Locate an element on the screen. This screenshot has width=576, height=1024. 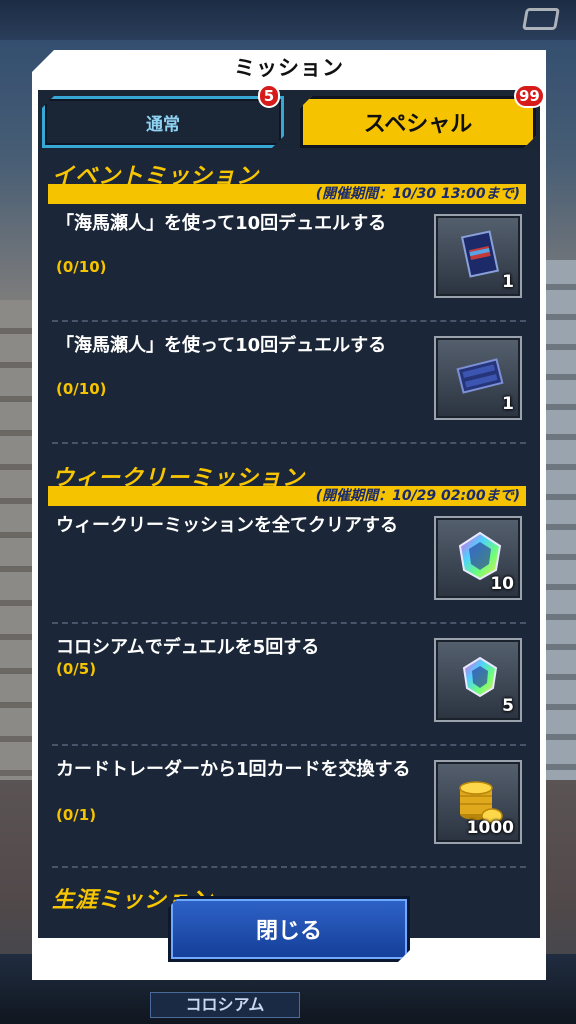
gem-icon is located at coordinates (480, 677).